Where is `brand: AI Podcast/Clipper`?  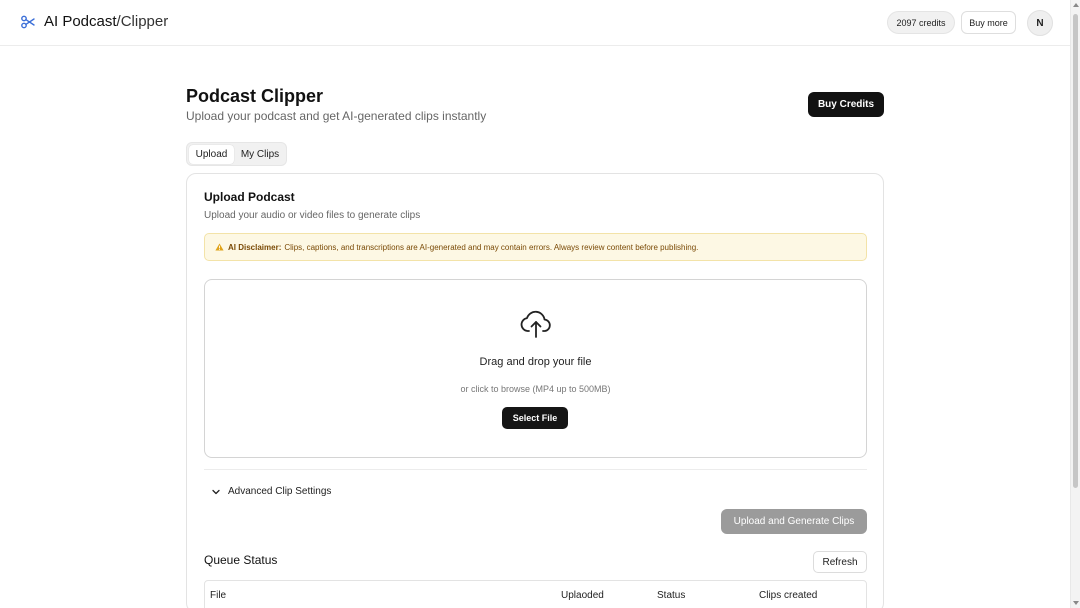
brand: AI Podcast/Clipper is located at coordinates (94, 21).